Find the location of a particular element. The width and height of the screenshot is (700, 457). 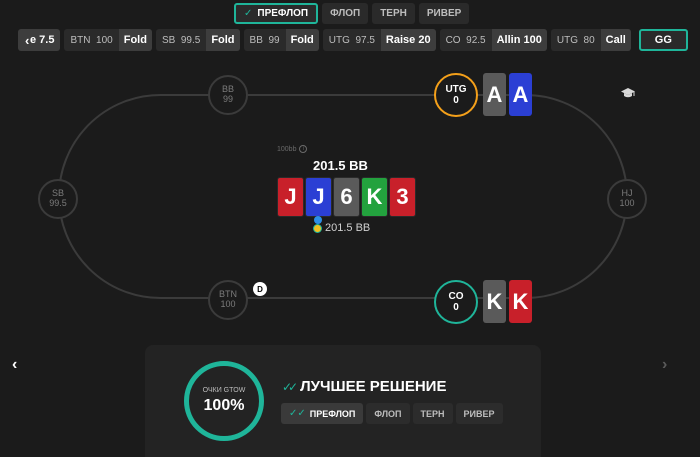

action-label: Raise 20 is located at coordinates (408, 40).